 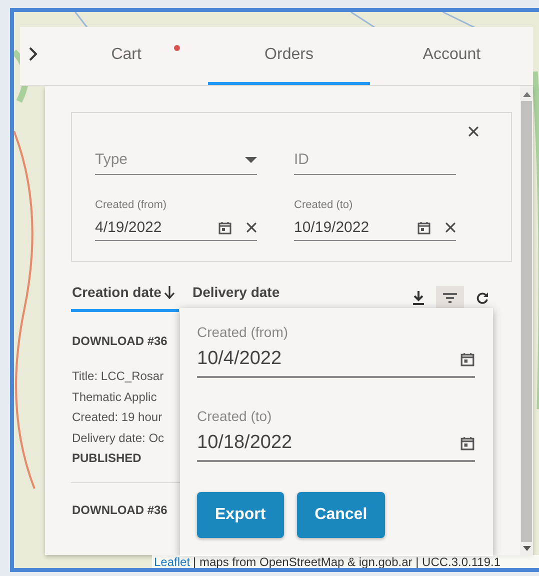 I want to click on sort-tab: Delivery date, so click(x=237, y=298).